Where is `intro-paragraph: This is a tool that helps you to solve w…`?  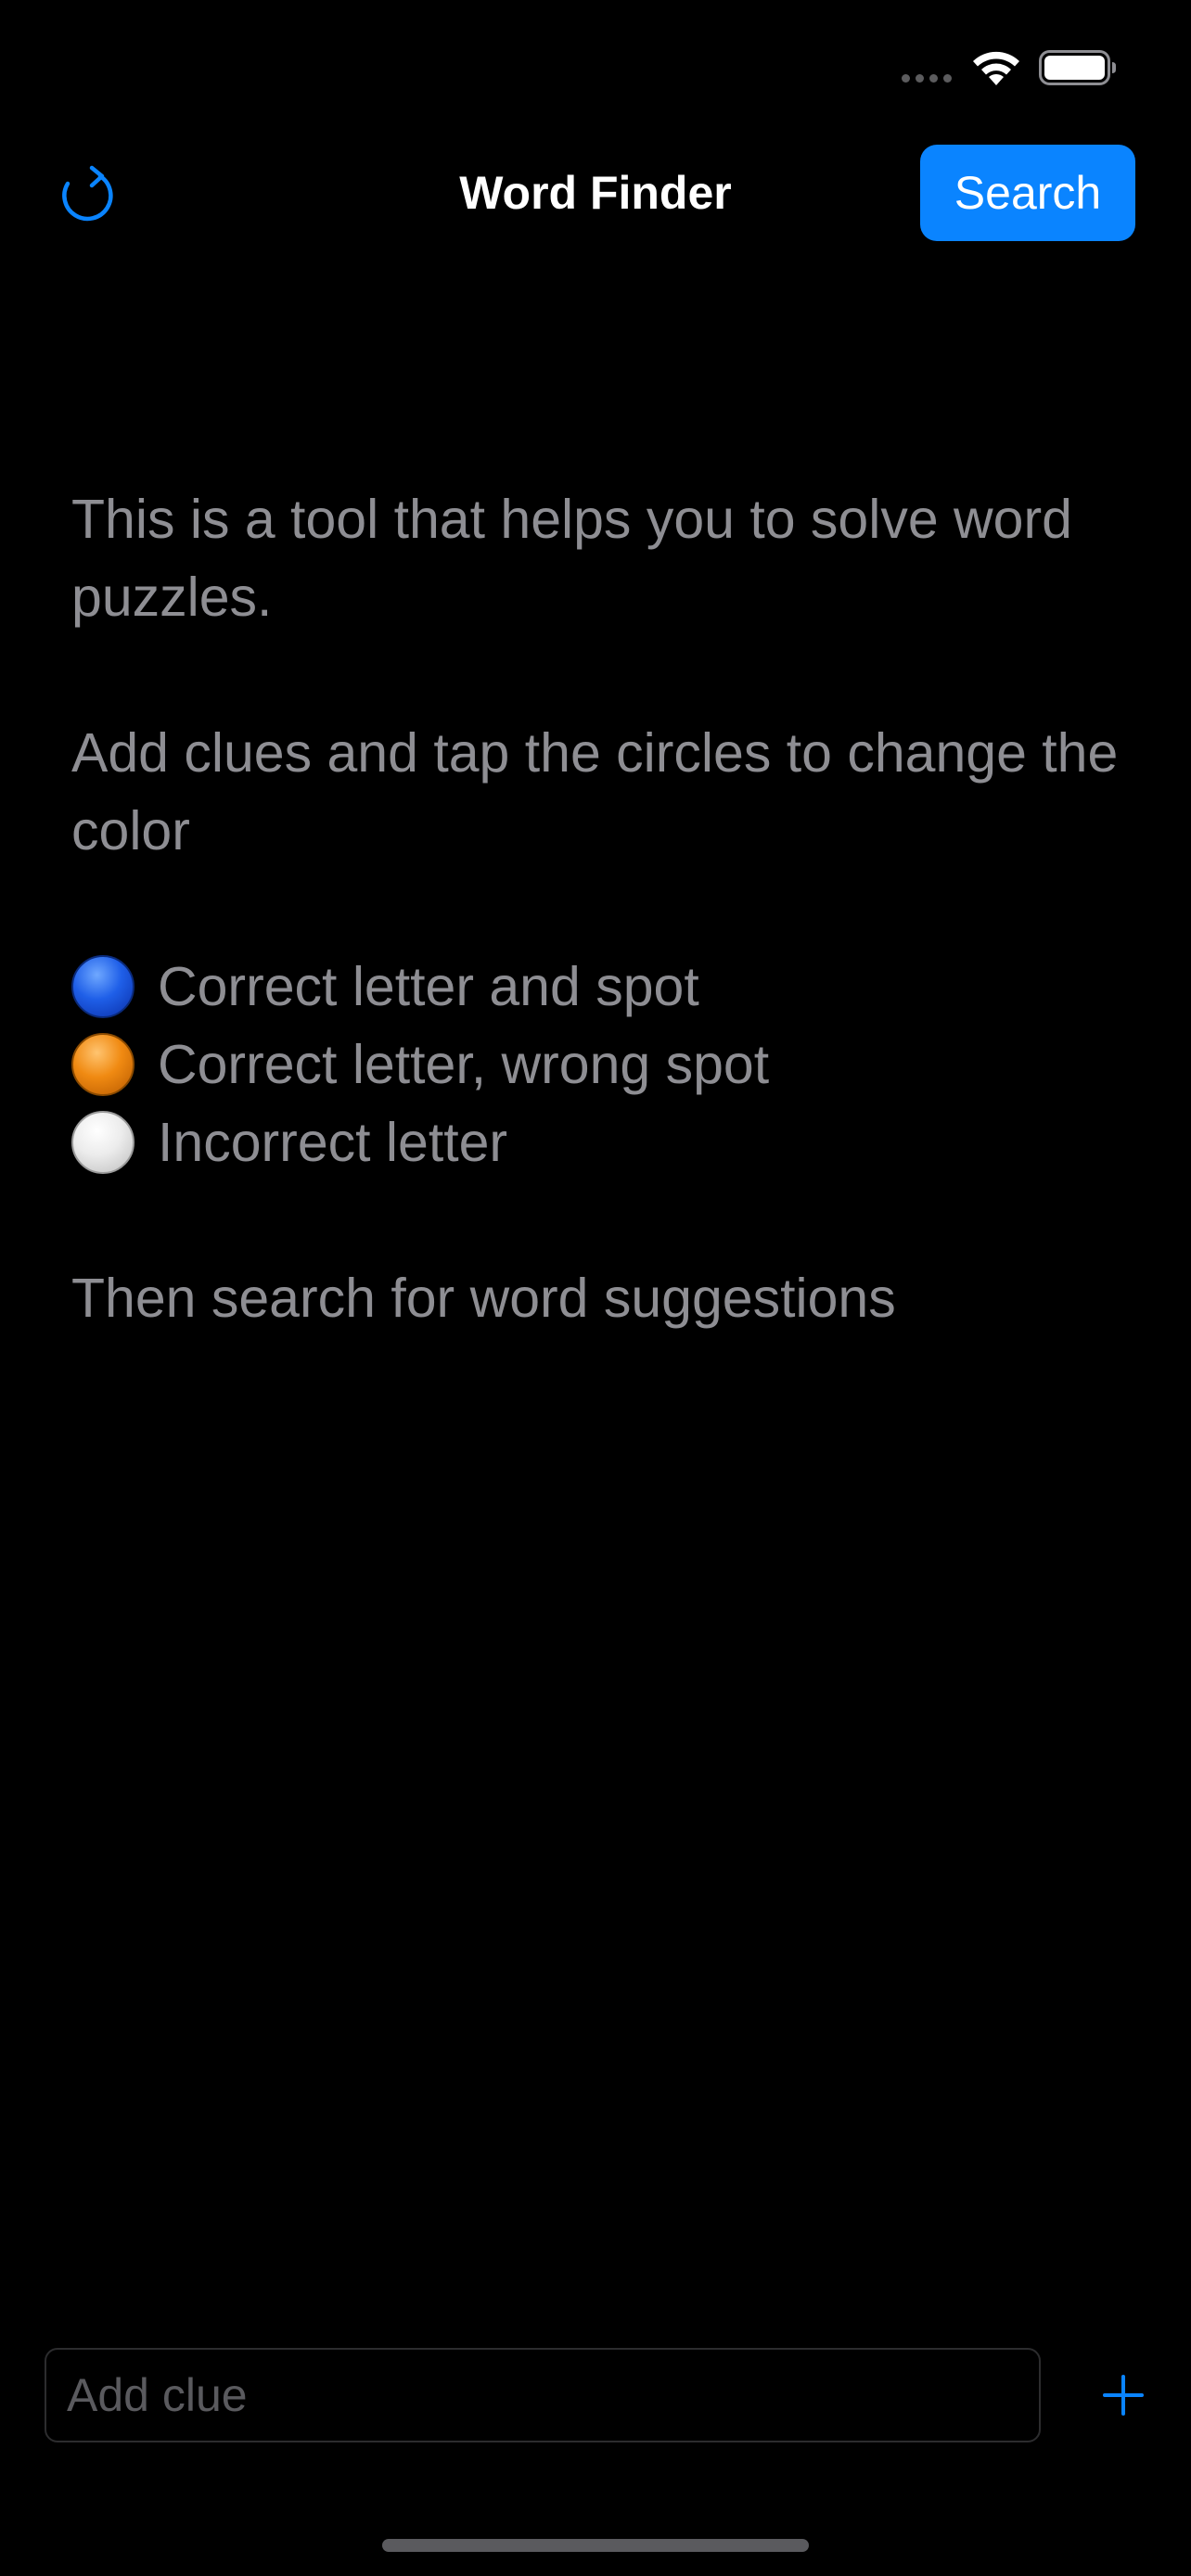 intro-paragraph: This is a tool that helps you to solve w… is located at coordinates (571, 558).